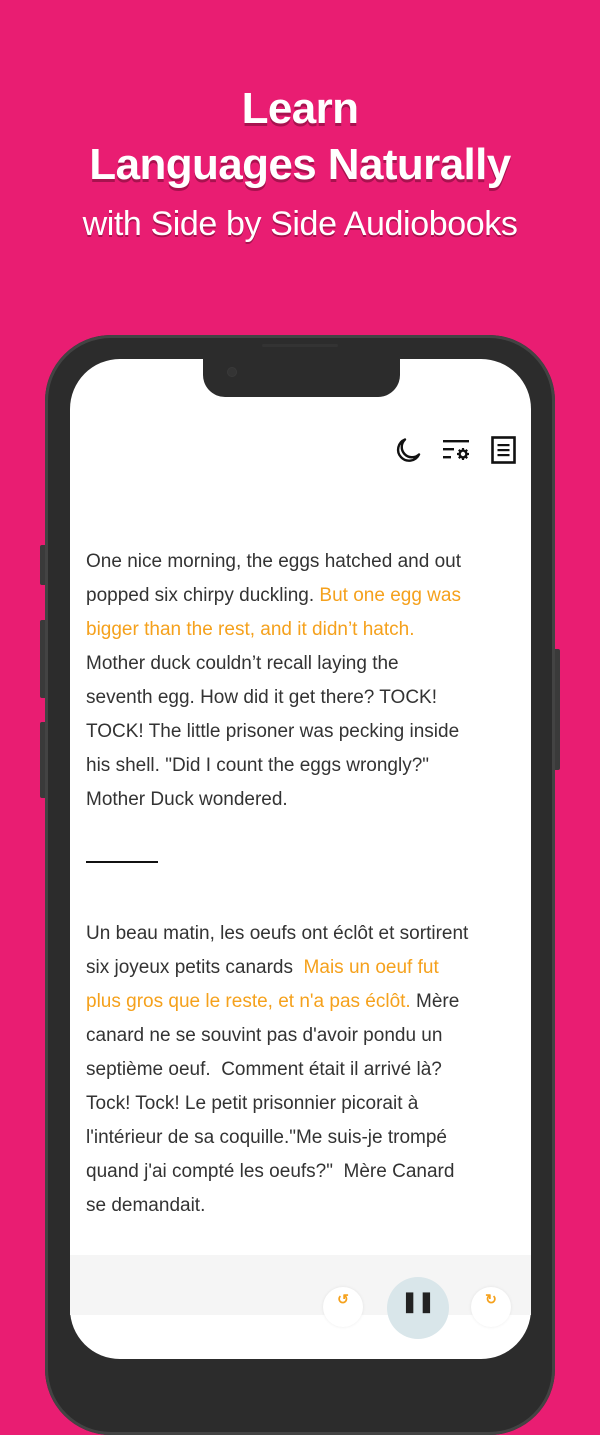 The height and width of the screenshot is (1435, 600). What do you see at coordinates (122, 862) in the screenshot?
I see `language-divider` at bounding box center [122, 862].